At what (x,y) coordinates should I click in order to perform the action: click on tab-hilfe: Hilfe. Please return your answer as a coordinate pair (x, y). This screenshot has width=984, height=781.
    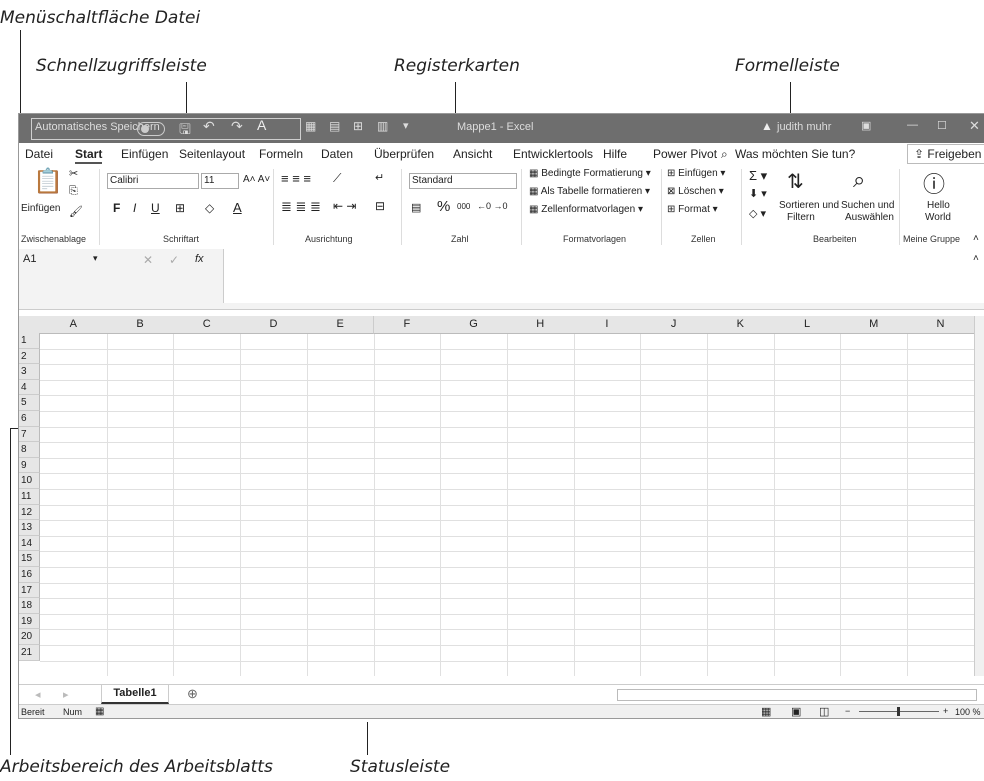
    Looking at the image, I should click on (615, 154).